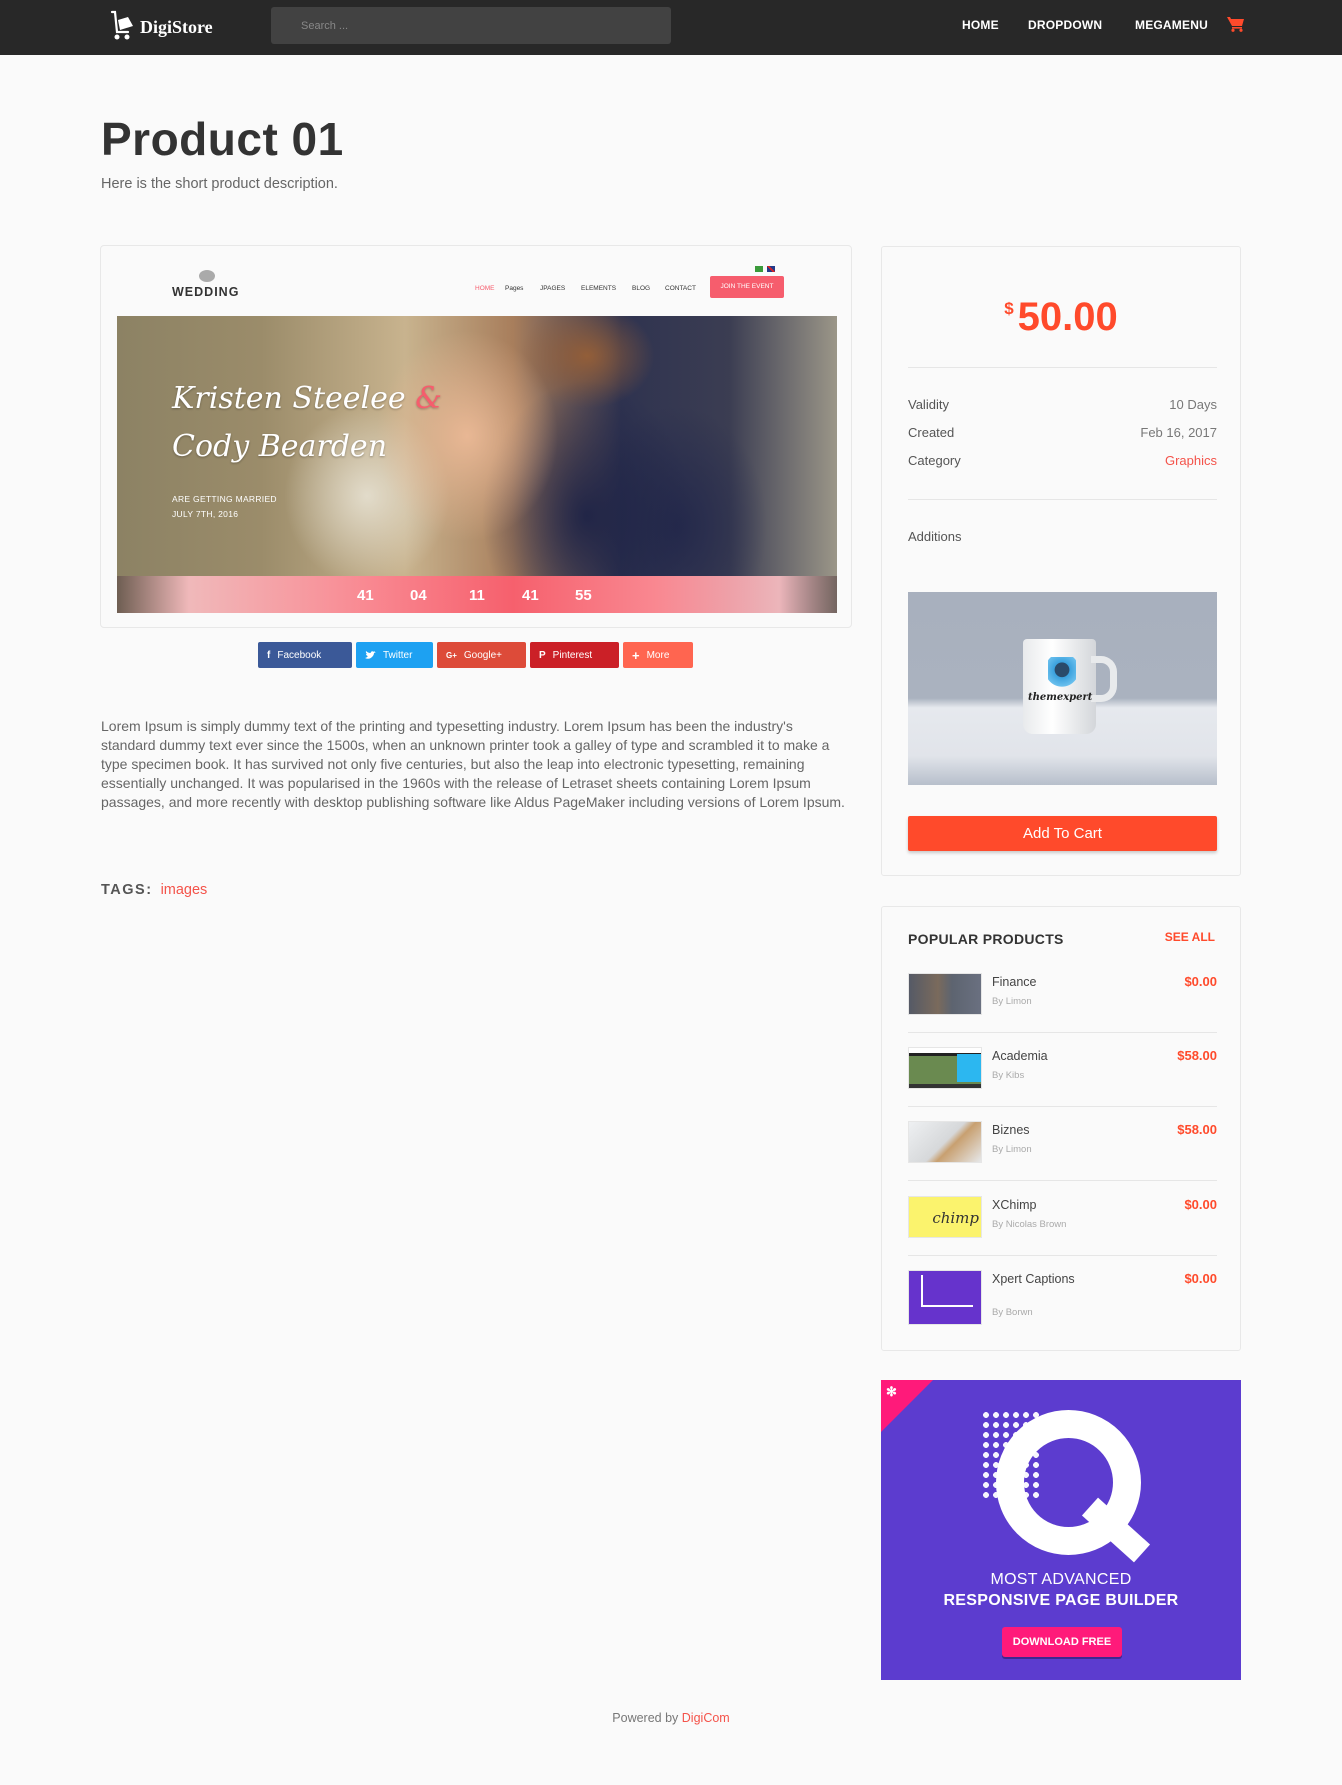 The width and height of the screenshot is (1342, 1785). I want to click on countdown-value: 41, so click(530, 595).